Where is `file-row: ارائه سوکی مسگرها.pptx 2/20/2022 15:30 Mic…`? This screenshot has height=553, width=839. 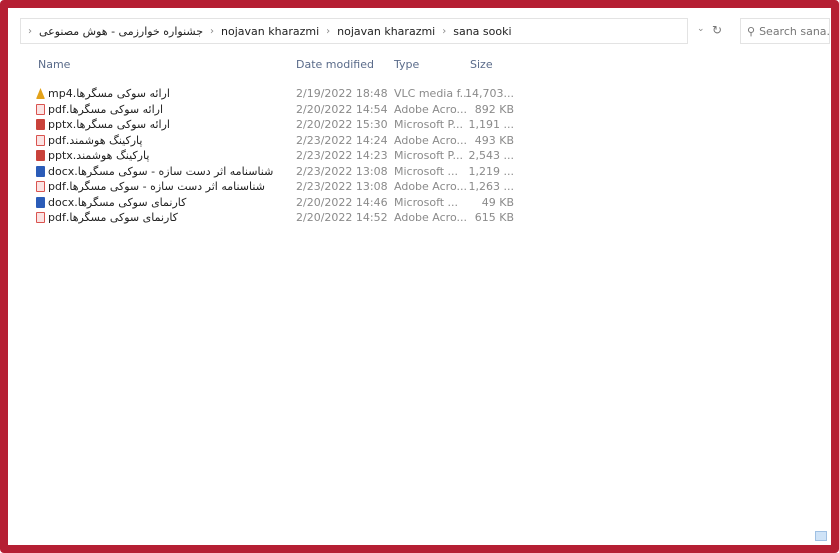 file-row: ارائه سوکی مسگرها.pptx 2/20/2022 15:30 Mic… is located at coordinates (296, 125).